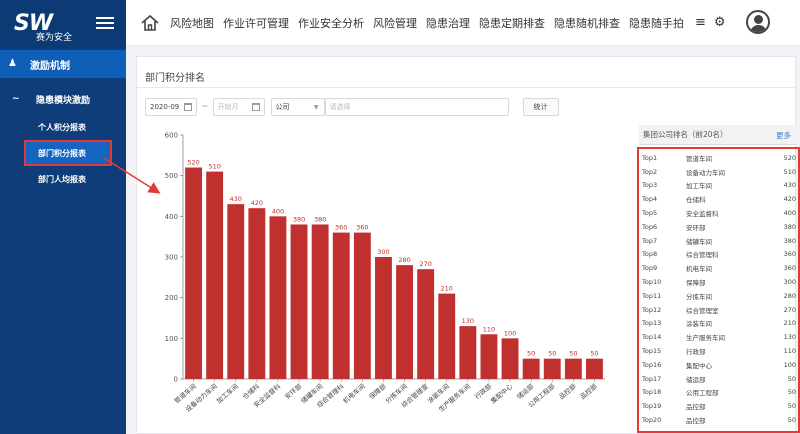 The height and width of the screenshot is (434, 800). What do you see at coordinates (718, 199) in the screenshot?
I see `ranking-row: Top4 仓储科 420` at bounding box center [718, 199].